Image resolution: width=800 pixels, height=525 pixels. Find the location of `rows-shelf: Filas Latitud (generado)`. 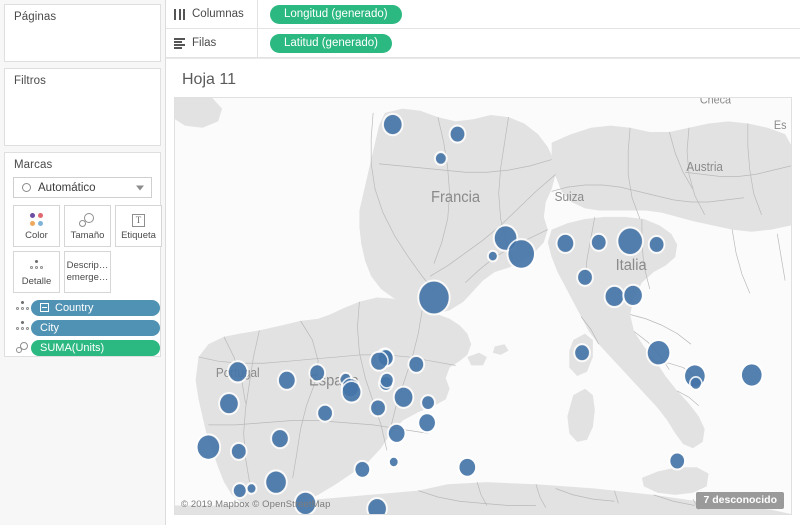

rows-shelf: Filas Latitud (generado) is located at coordinates (483, 43).